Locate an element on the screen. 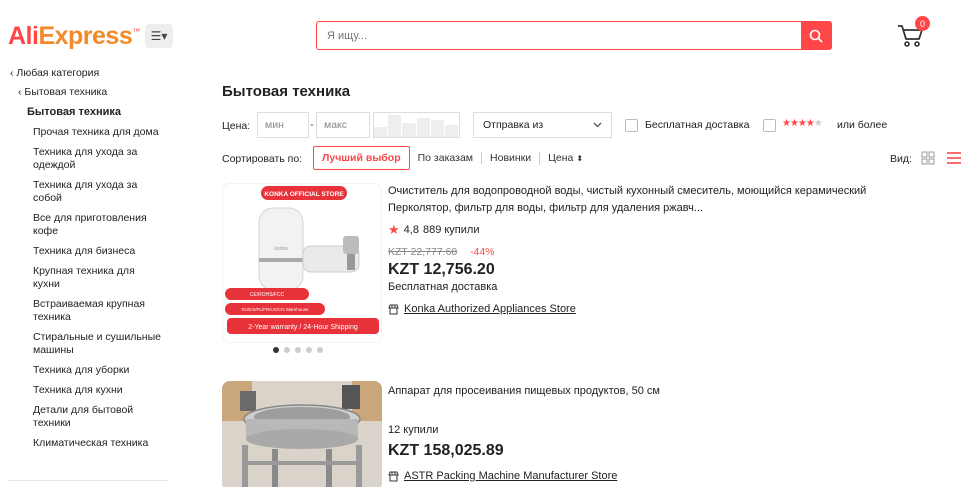 Image resolution: width=975 pixels, height=487 pixels. rating-filter-stars: ★★★★★ is located at coordinates (802, 123).